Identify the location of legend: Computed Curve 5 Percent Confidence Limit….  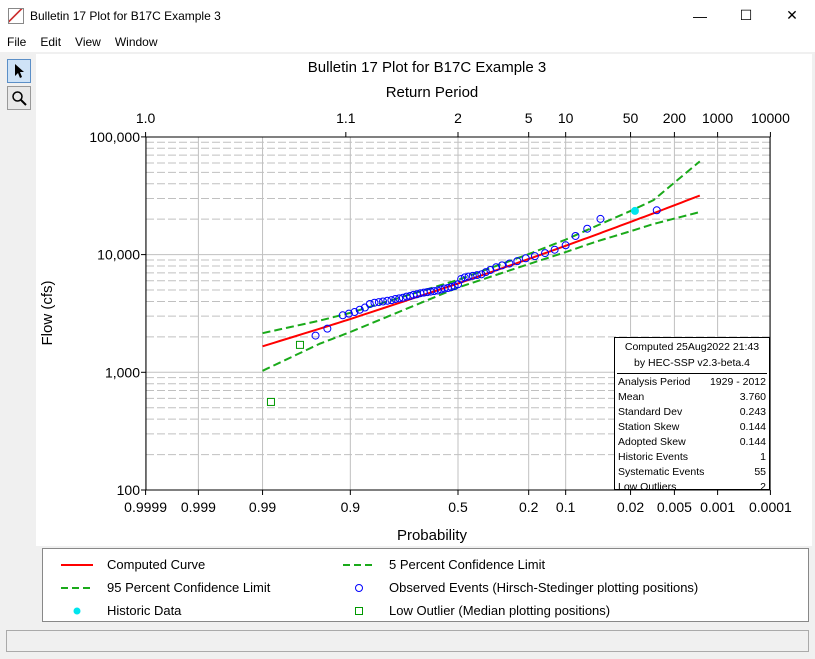
(425, 585).